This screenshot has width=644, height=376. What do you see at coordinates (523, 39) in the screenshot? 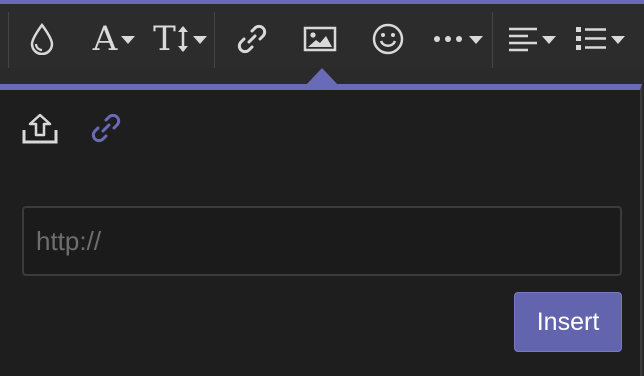
I see `align-left-icon` at bounding box center [523, 39].